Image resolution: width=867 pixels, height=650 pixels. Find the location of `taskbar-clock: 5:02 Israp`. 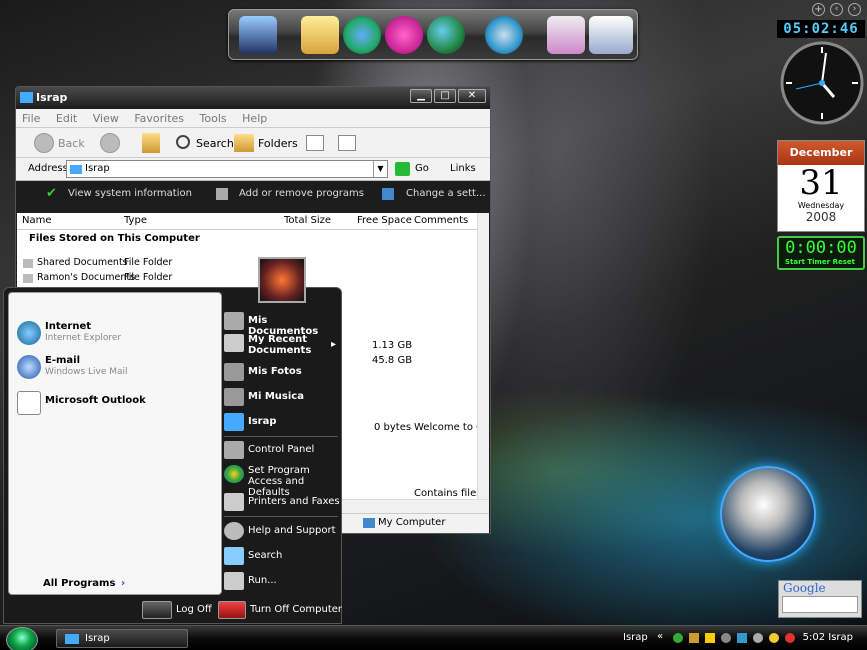

taskbar-clock: 5:02 Israp is located at coordinates (828, 637).